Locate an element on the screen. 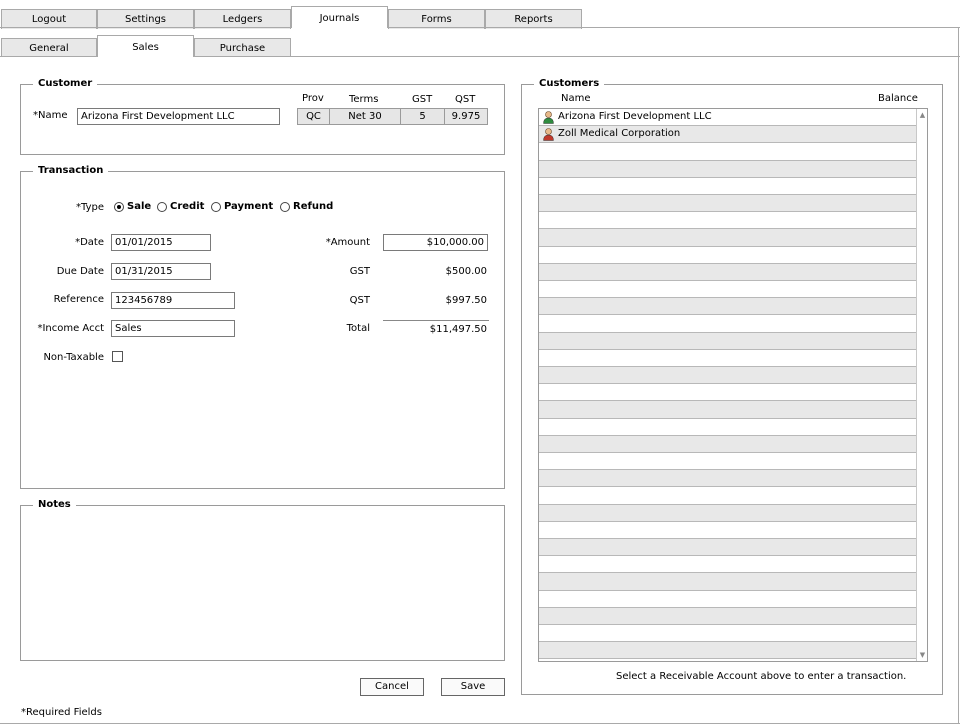 The image size is (960, 725). tab-bar-line is located at coordinates (480, 27).